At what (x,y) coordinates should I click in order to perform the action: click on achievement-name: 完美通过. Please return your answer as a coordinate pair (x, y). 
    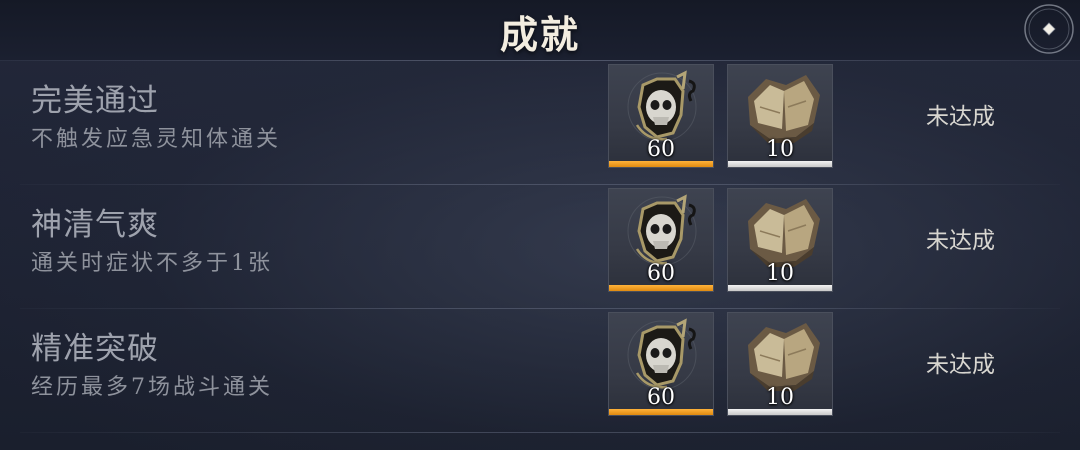
    Looking at the image, I should click on (95, 101).